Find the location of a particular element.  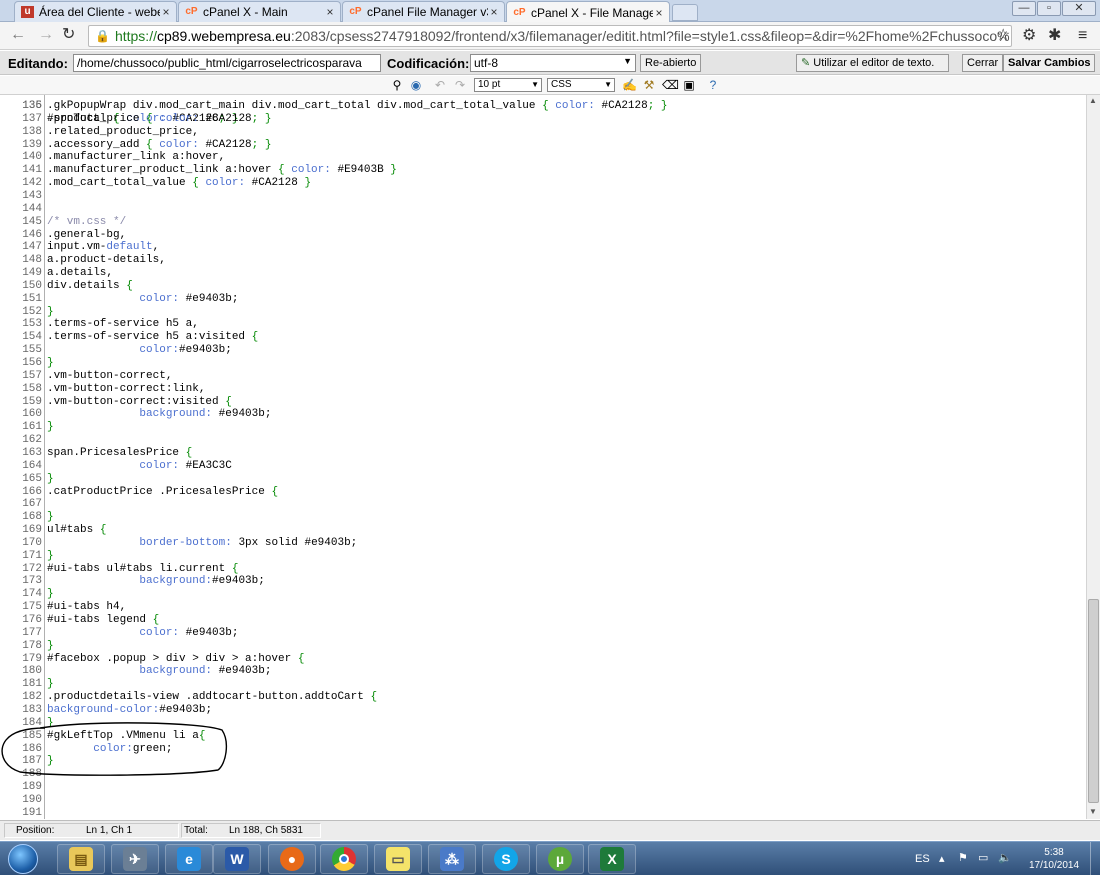

encoding-value: utf-8 is located at coordinates (486, 63).